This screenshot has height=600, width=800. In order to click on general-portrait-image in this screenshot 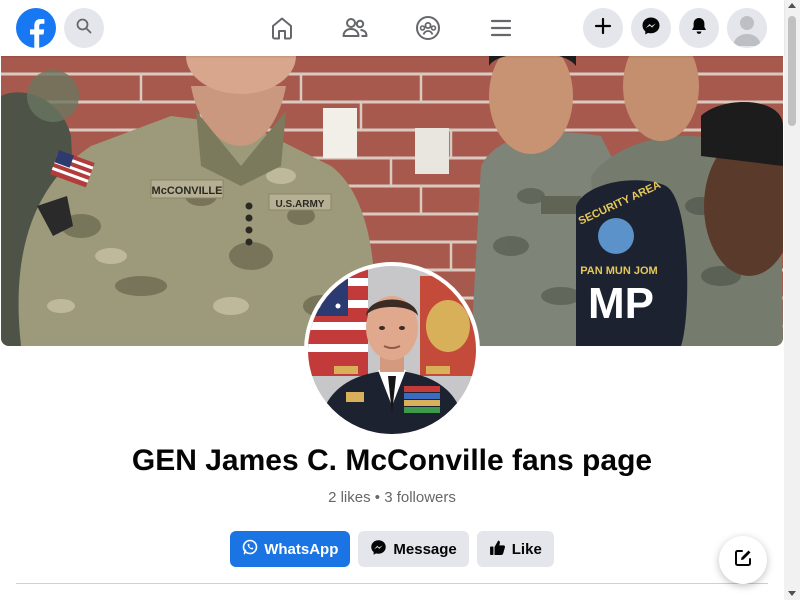, I will do `click(392, 350)`.